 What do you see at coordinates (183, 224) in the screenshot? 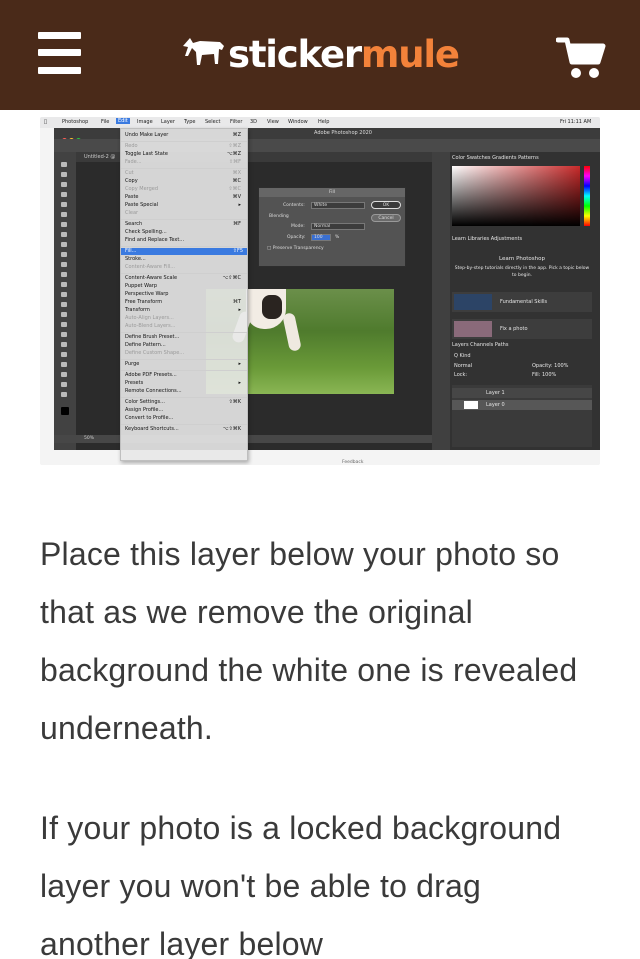
I see `menu-item: Search ⌘F` at bounding box center [183, 224].